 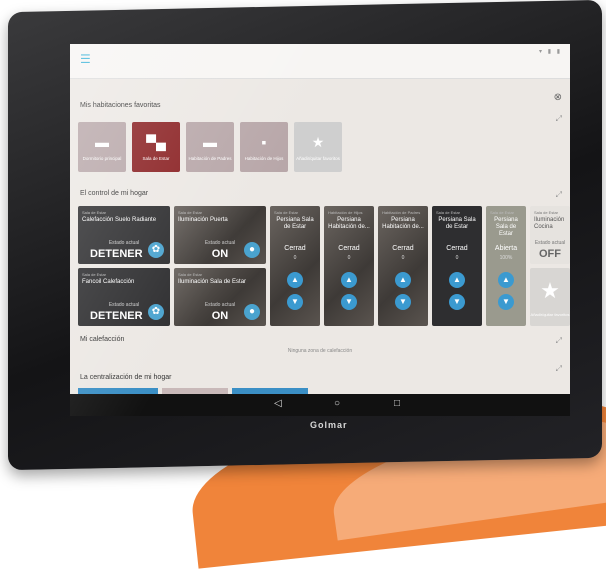 What do you see at coordinates (114, 193) in the screenshot?
I see `section-control: El control de mi hogar` at bounding box center [114, 193].